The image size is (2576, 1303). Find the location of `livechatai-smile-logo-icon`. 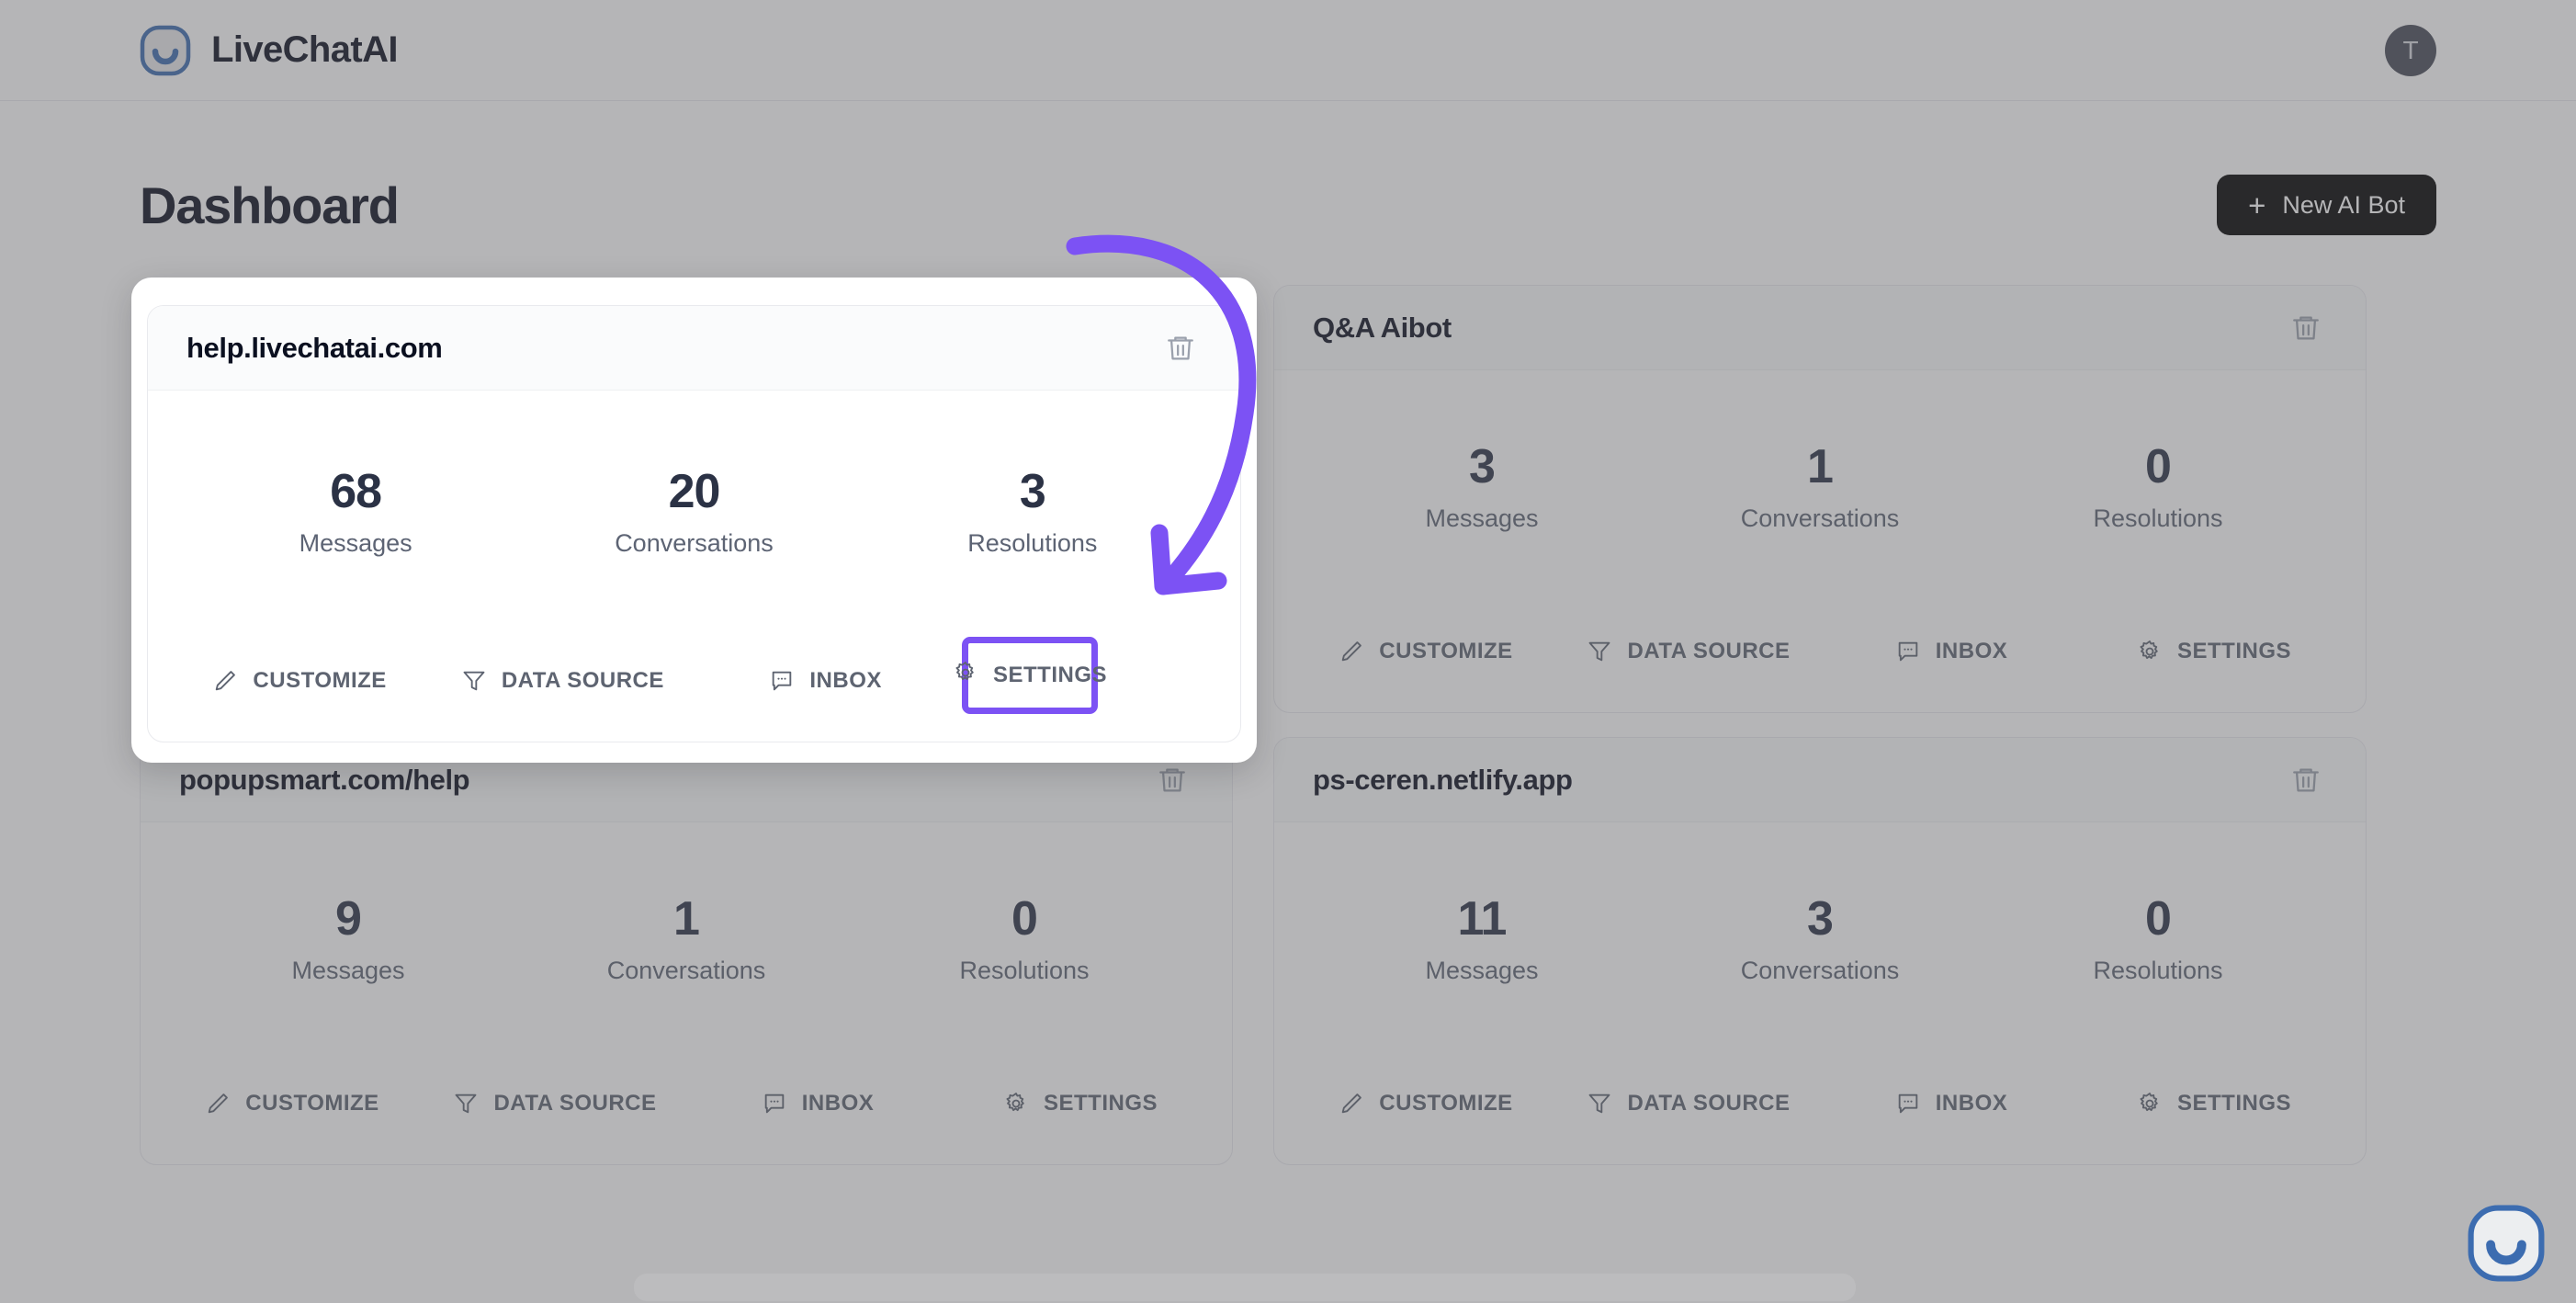

livechatai-smile-logo-icon is located at coordinates (2506, 1243).